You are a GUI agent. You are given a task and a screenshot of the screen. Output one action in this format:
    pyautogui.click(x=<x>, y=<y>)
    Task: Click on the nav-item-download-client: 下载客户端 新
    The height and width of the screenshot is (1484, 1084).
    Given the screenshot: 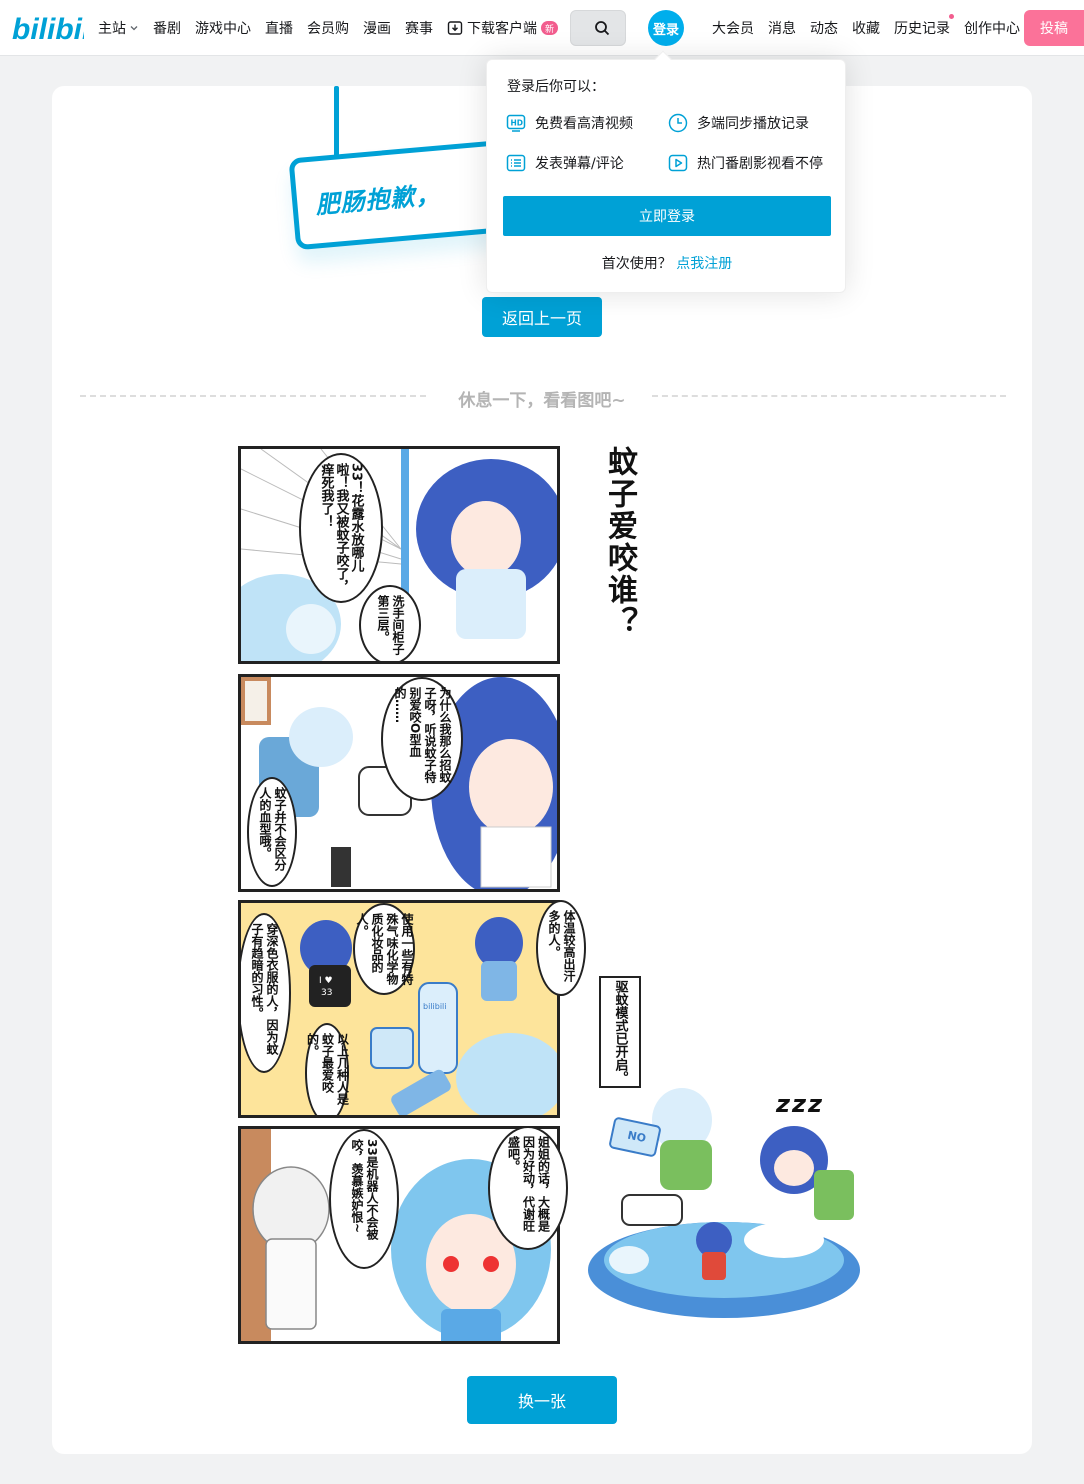 What is the action you would take?
    pyautogui.click(x=502, y=28)
    